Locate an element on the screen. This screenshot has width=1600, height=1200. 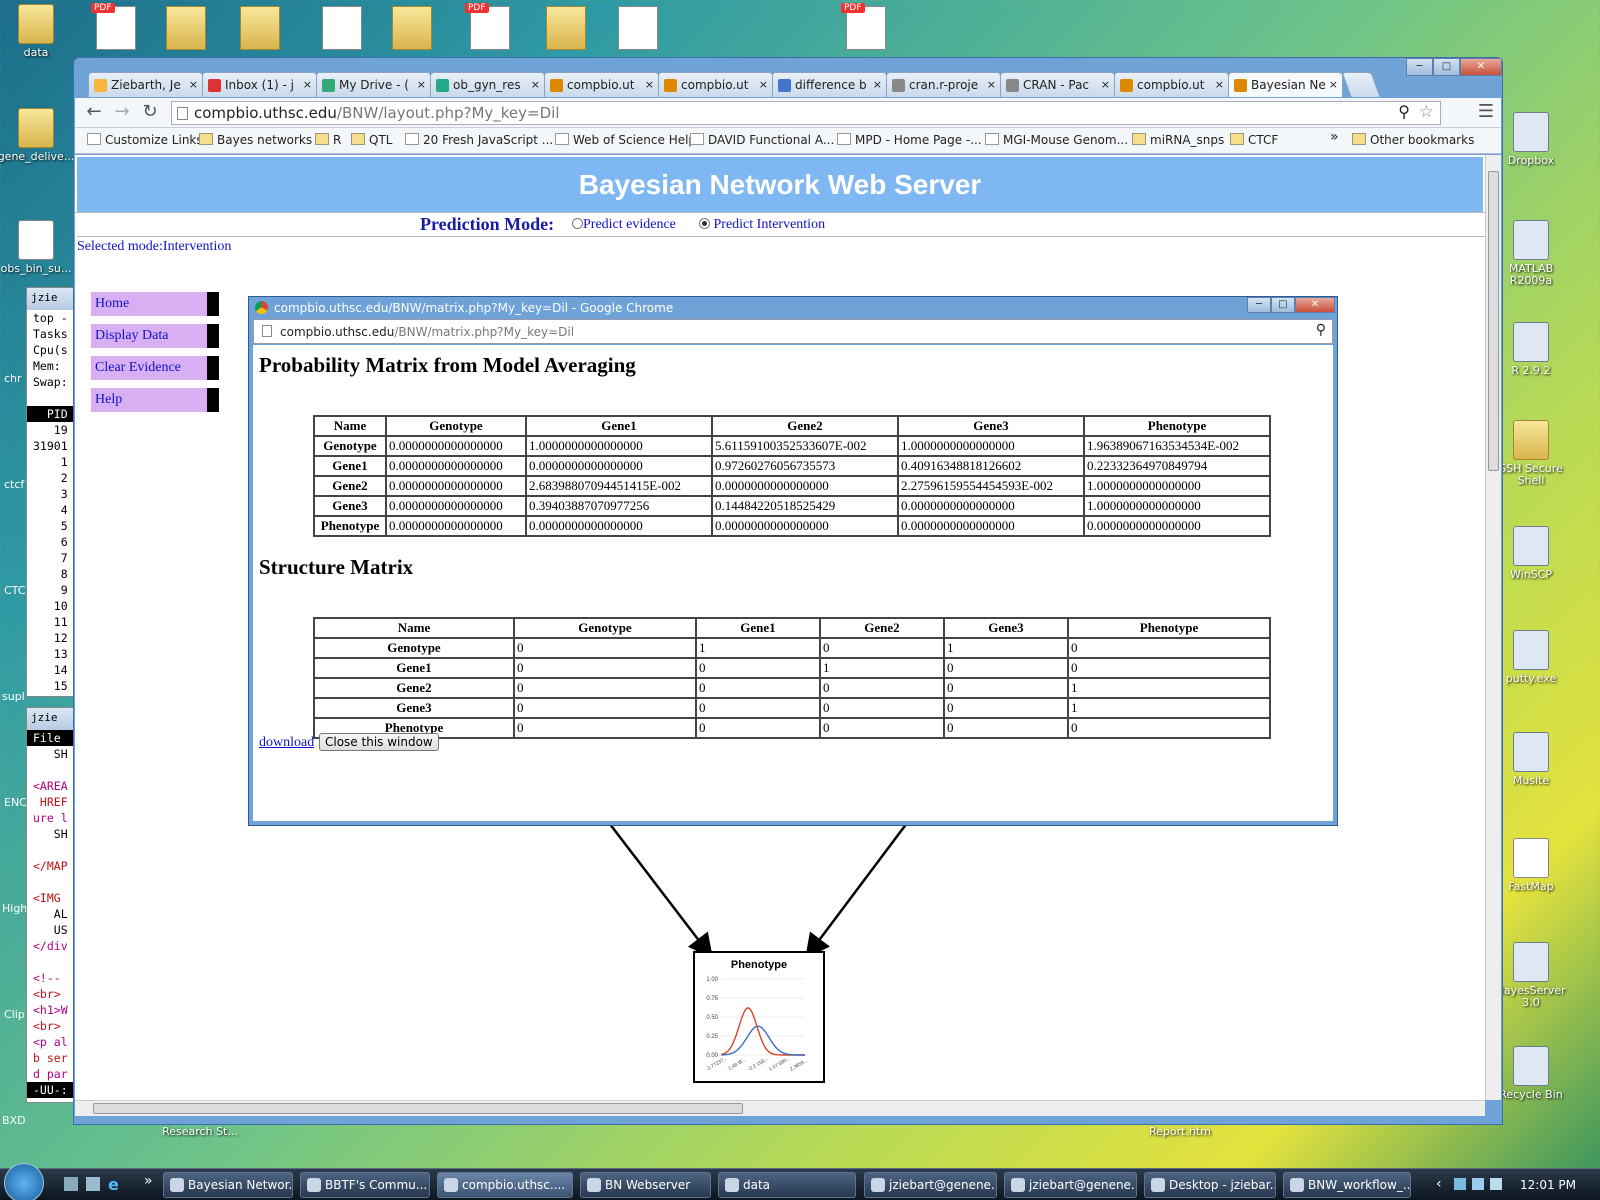
taskbar-item: BN Webserver is located at coordinates (645, 1185).